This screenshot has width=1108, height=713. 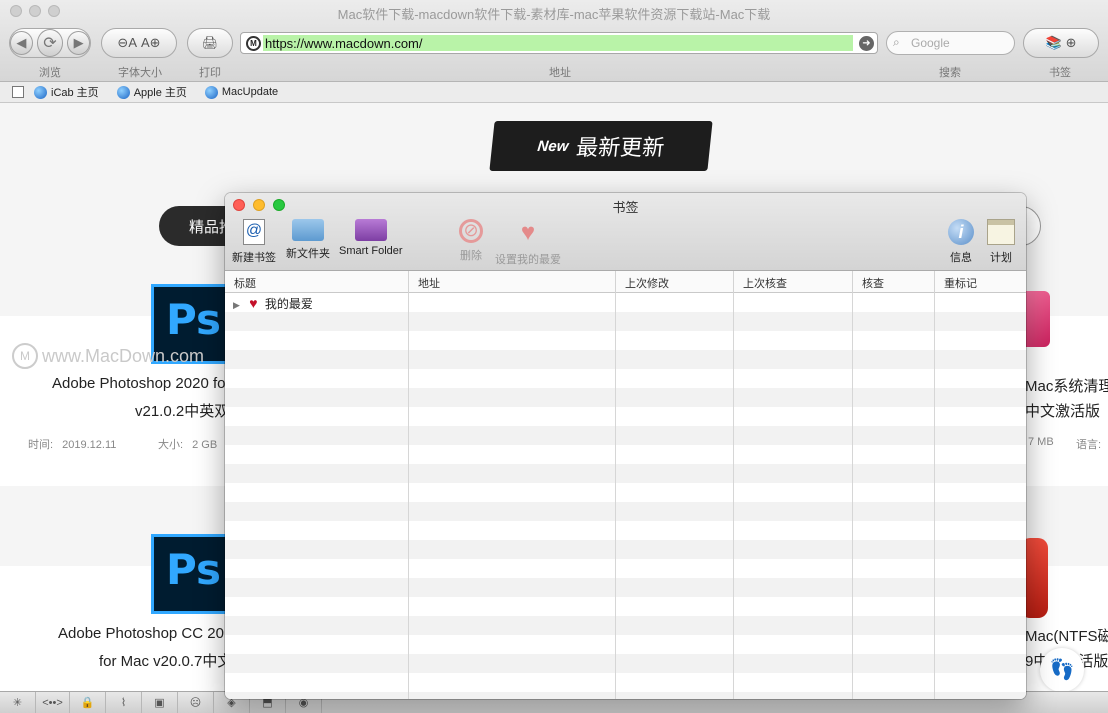 What do you see at coordinates (950, 43) in the screenshot?
I see `search-input: ⌕ Google` at bounding box center [950, 43].